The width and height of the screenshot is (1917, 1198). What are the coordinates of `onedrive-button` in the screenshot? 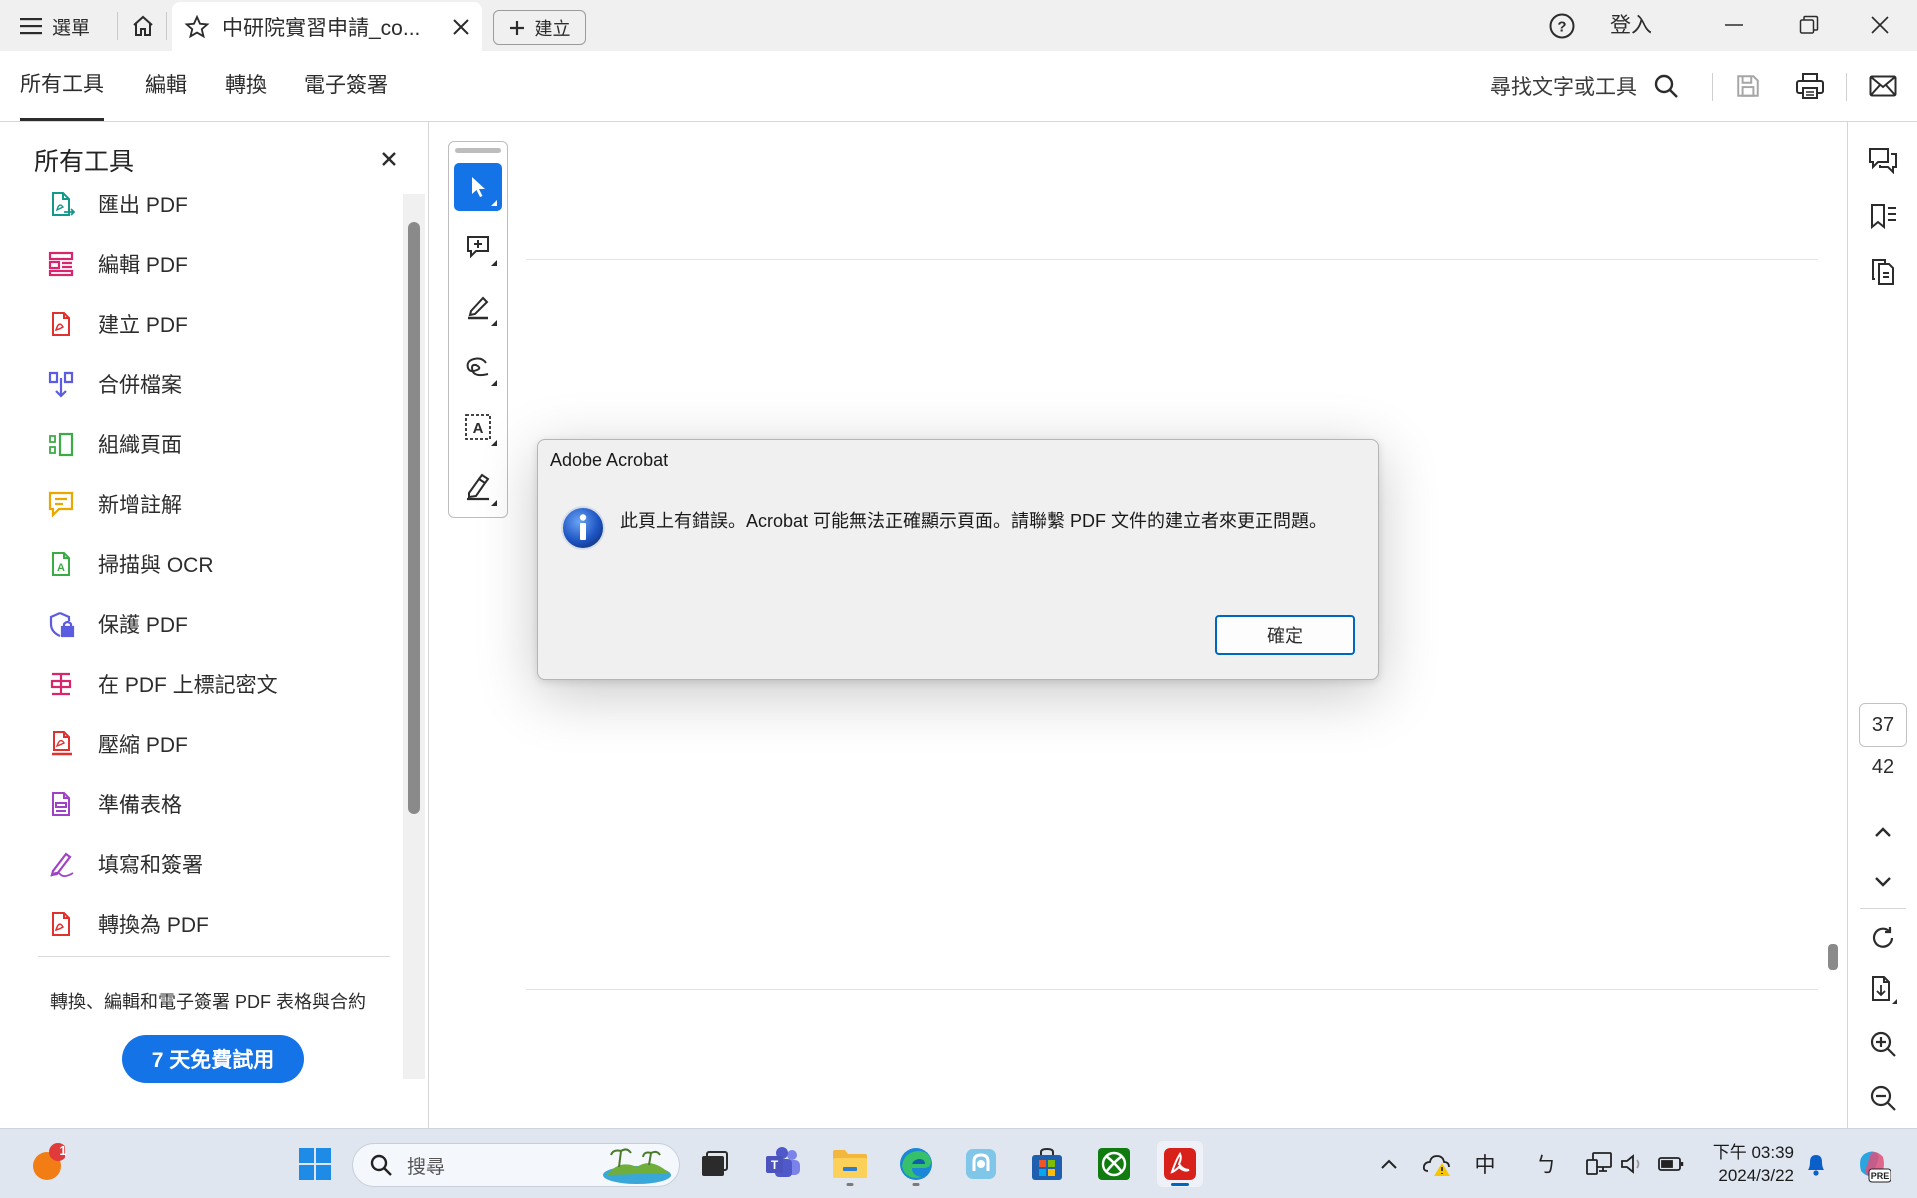 It's located at (1437, 1164).